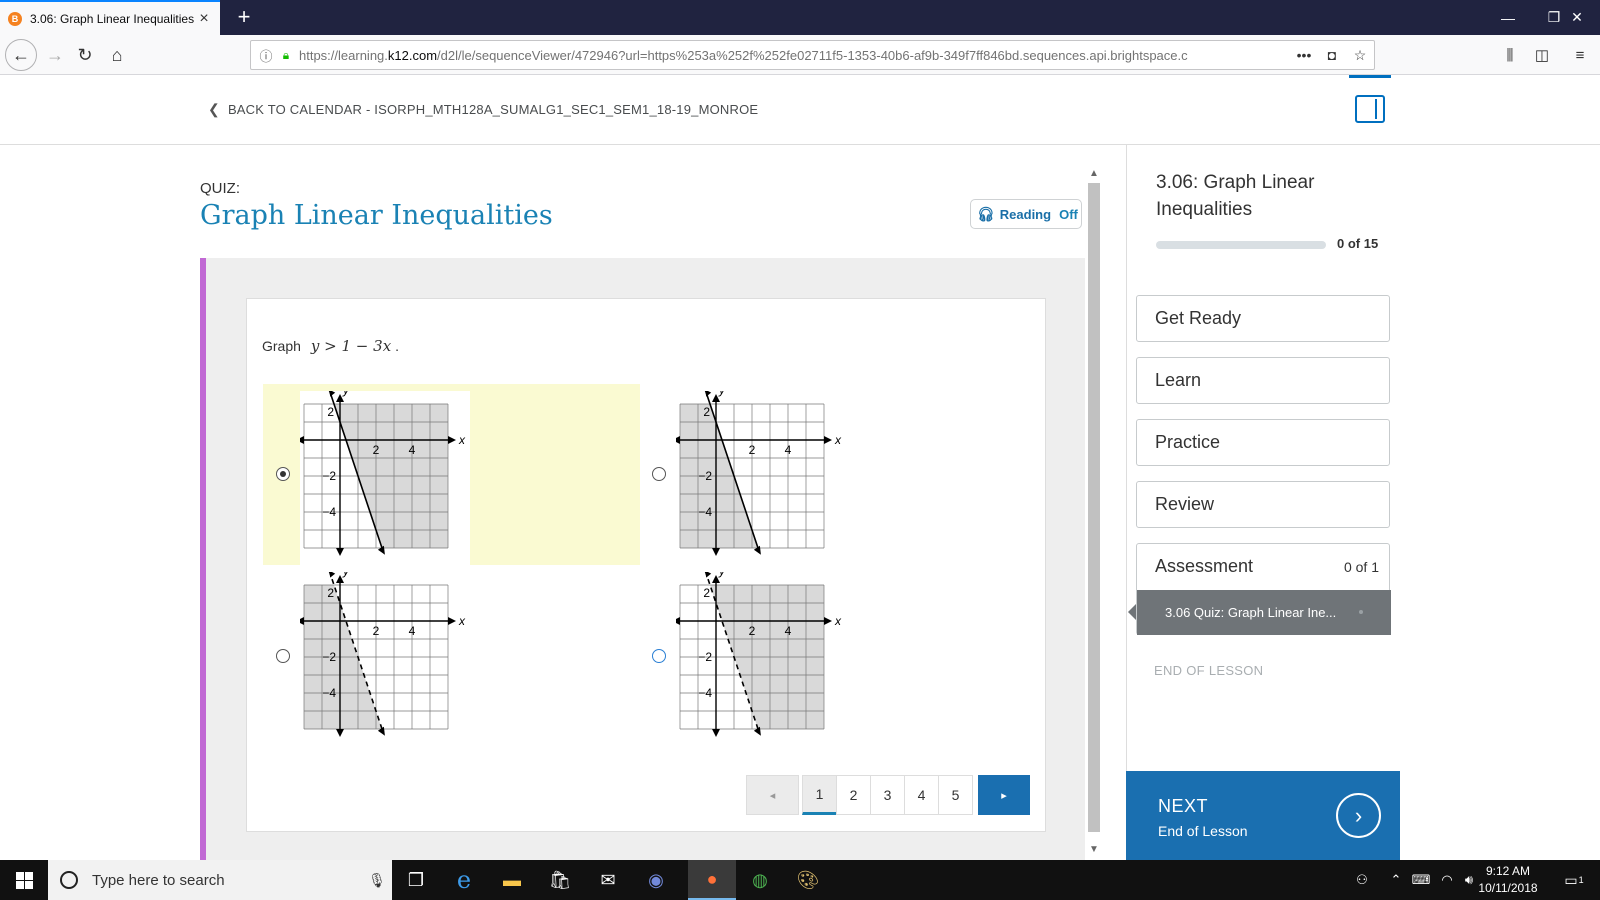 The height and width of the screenshot is (900, 1600). What do you see at coordinates (1370, 109) in the screenshot?
I see `toggle-panel-icon` at bounding box center [1370, 109].